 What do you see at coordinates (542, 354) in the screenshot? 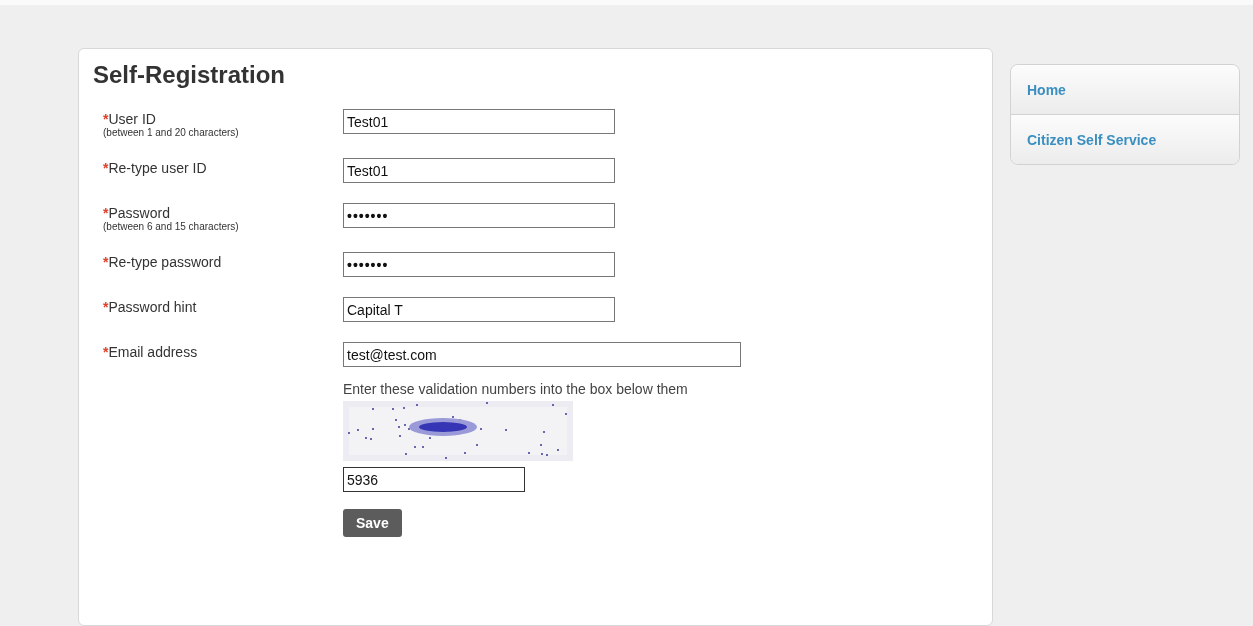
I see `input-field: test@test.com` at bounding box center [542, 354].